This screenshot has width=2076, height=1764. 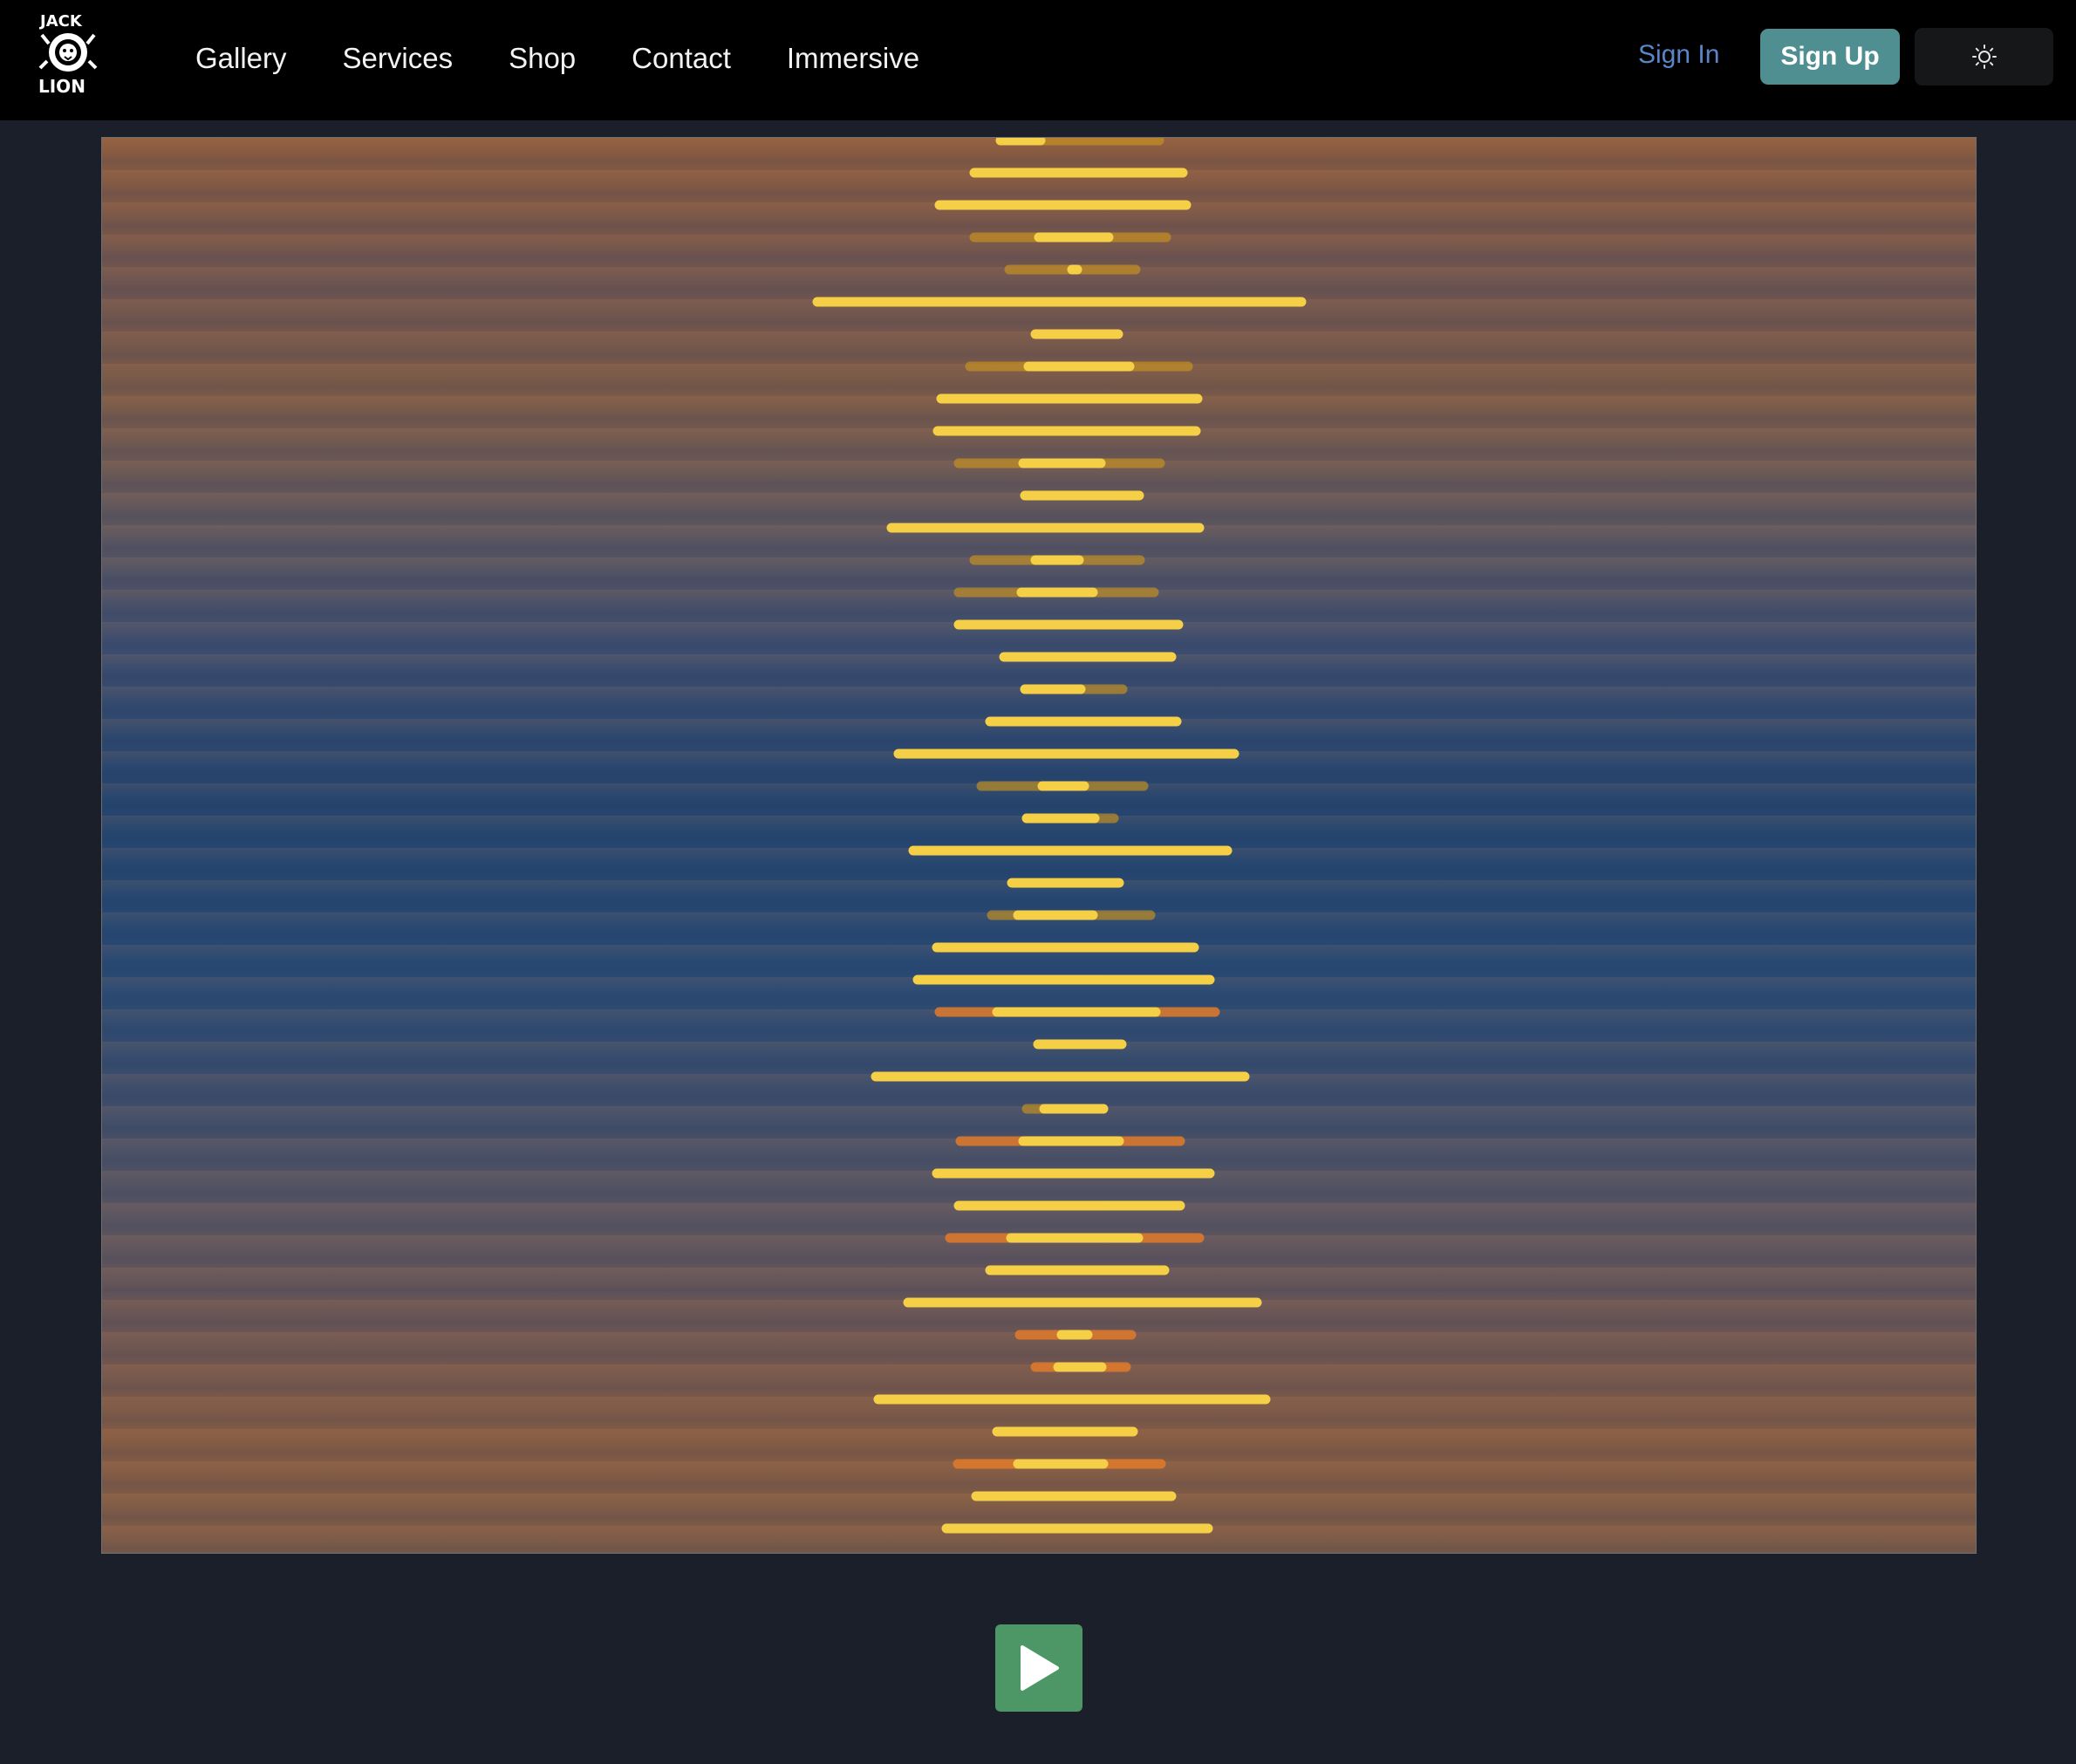 I want to click on nav-shop-link: Shop, so click(x=542, y=59).